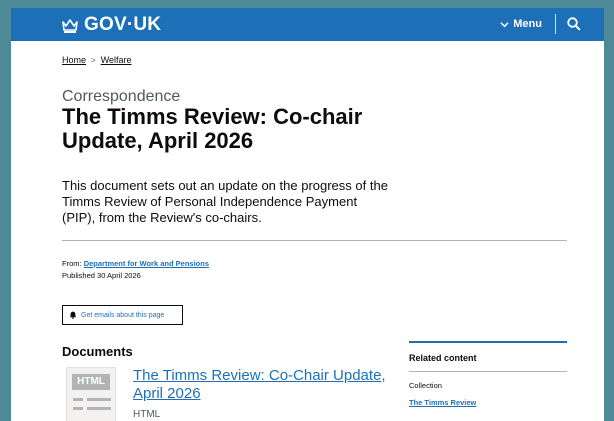 Image resolution: width=614 pixels, height=421 pixels. I want to click on collection-label: Collection, so click(425, 385).